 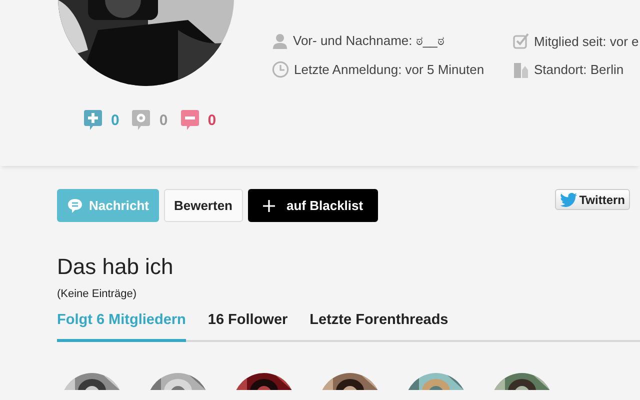 I want to click on profile-detail: Vor- und Nachname: ಠ__ಠ, so click(x=368, y=41).